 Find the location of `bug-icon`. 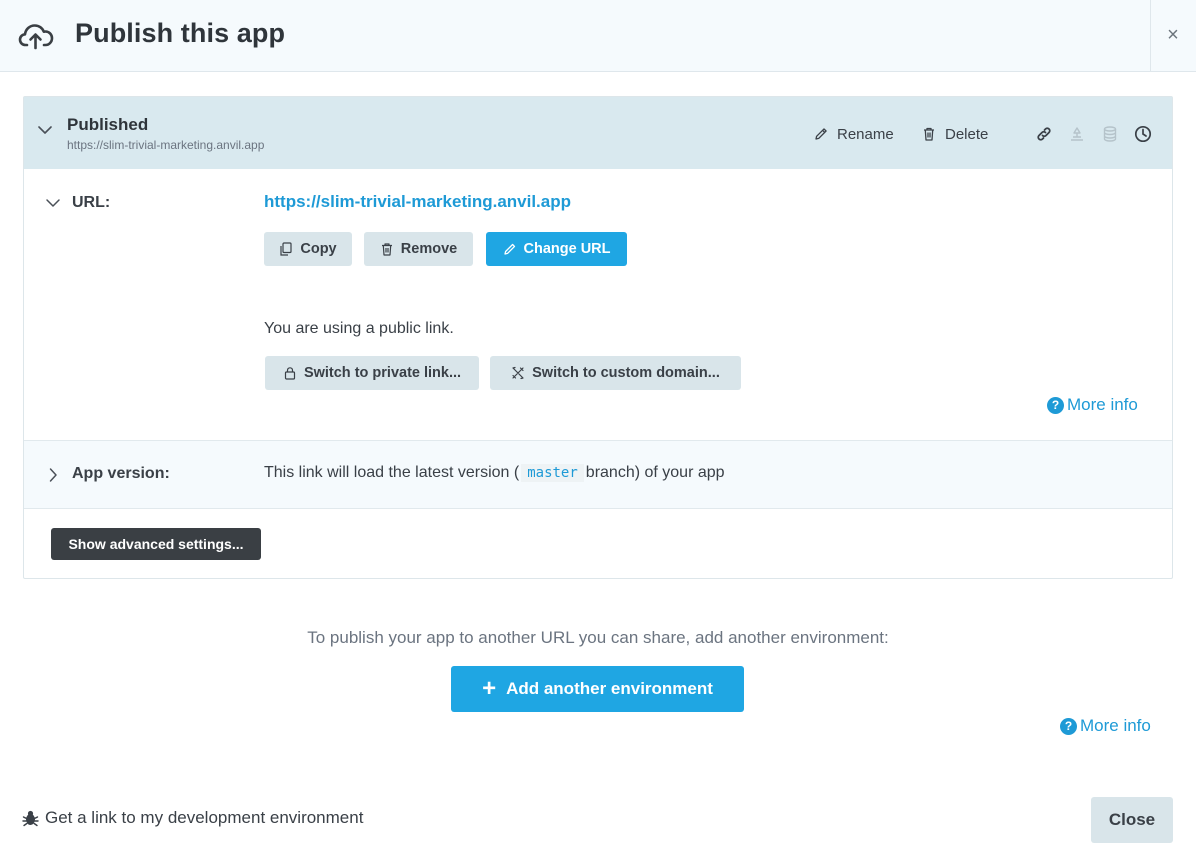

bug-icon is located at coordinates (30, 818).